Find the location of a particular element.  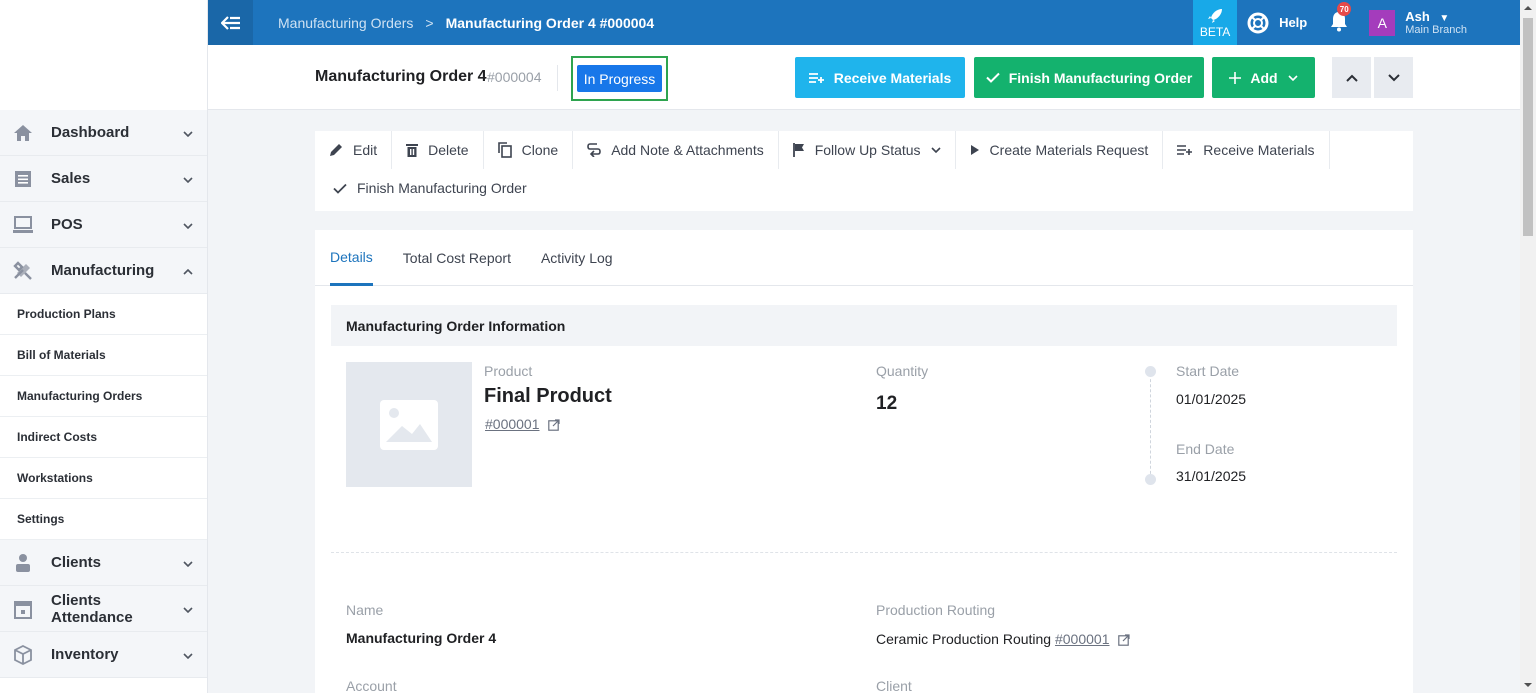

tab-details: Details is located at coordinates (351, 258).